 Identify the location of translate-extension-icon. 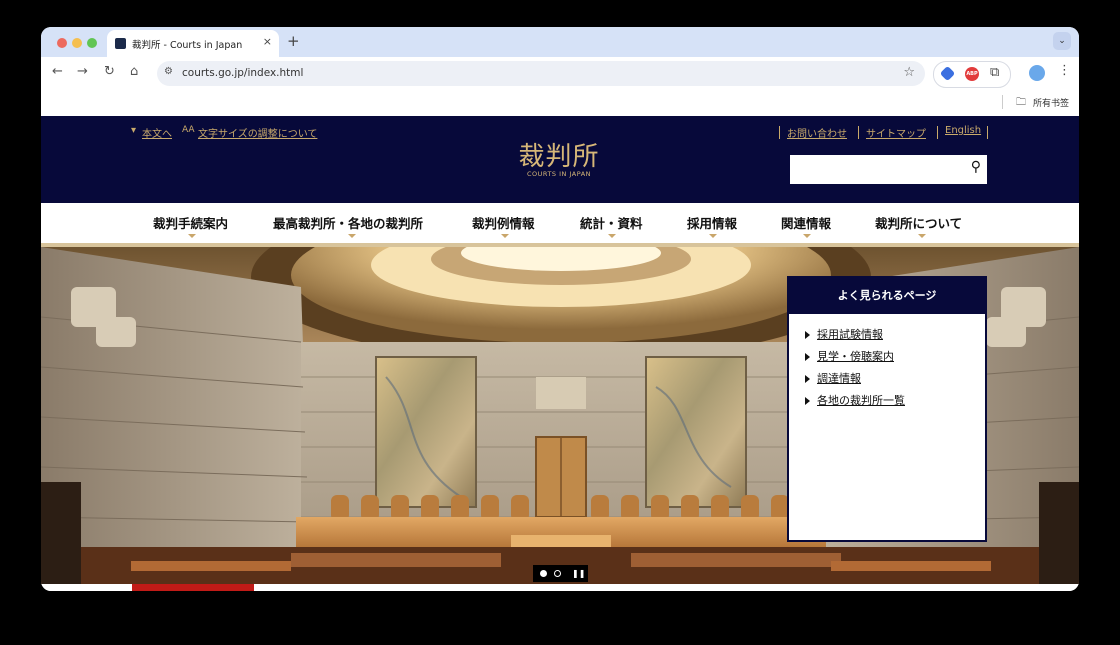
(947, 73).